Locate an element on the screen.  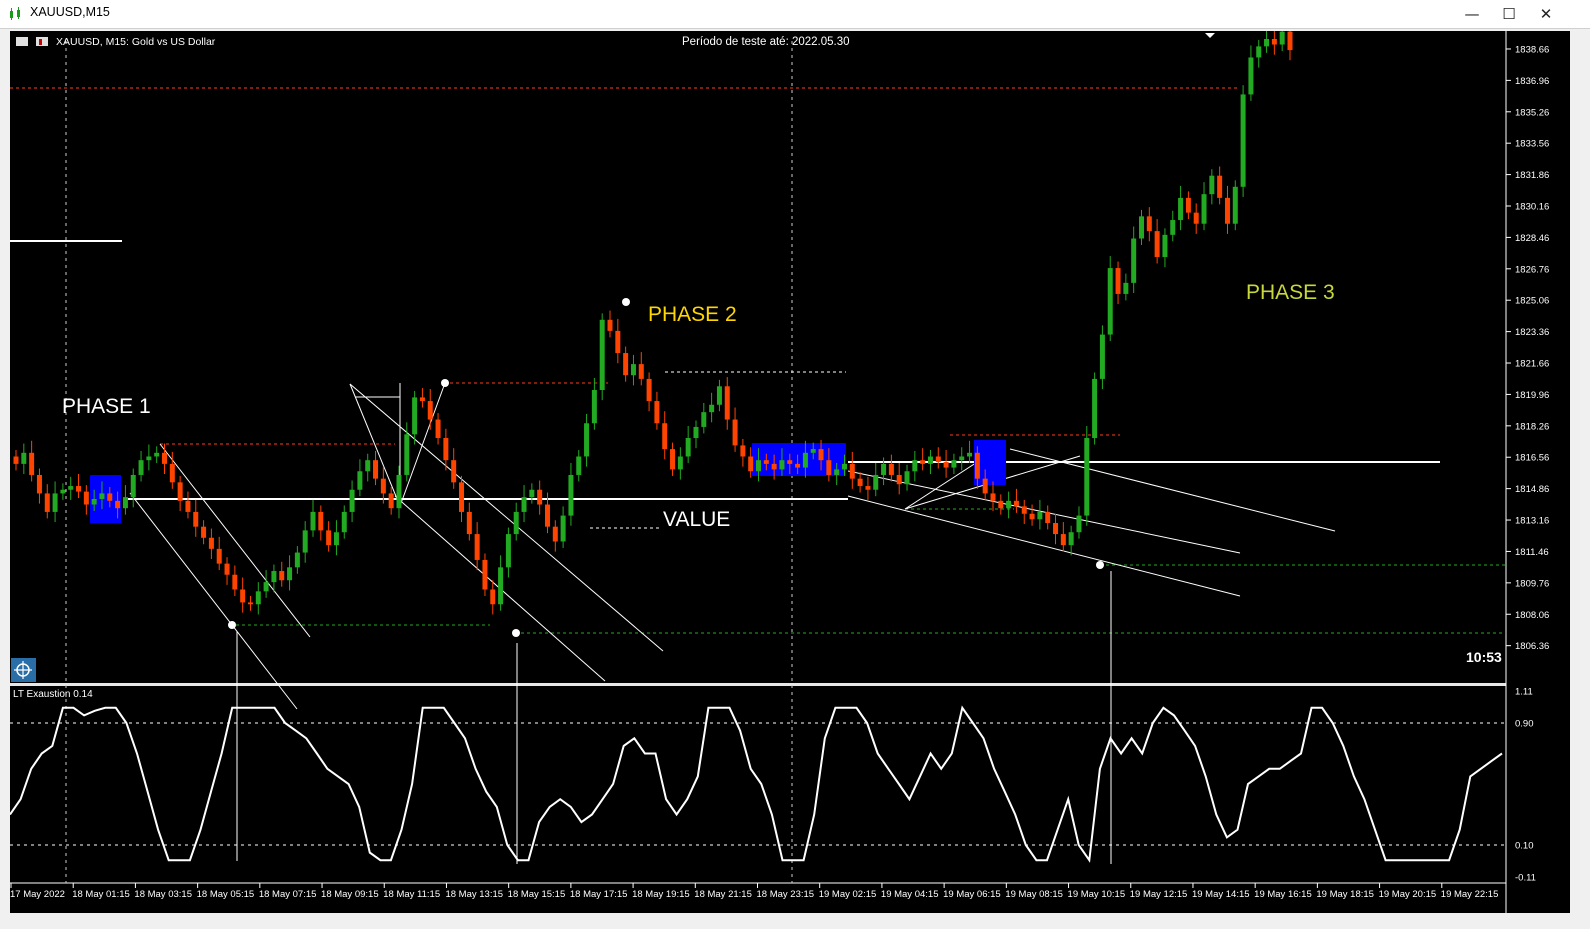
time-tick-label: 19 May 18:15 is located at coordinates (1345, 894).